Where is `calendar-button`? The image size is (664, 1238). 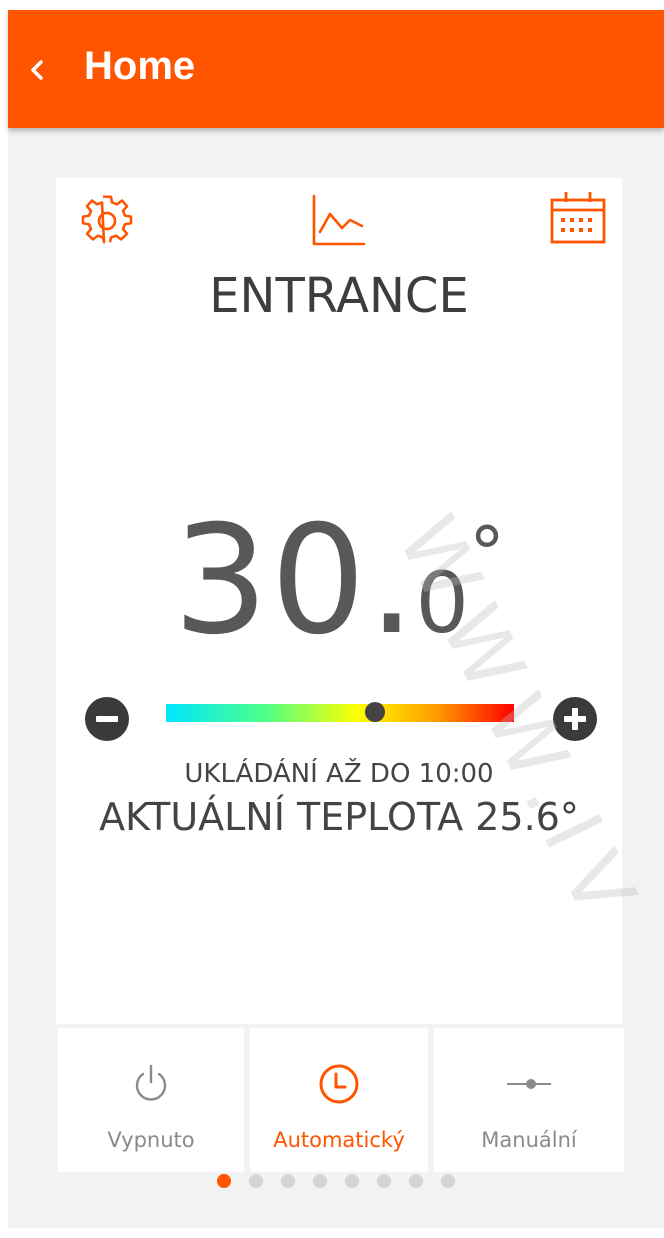
calendar-button is located at coordinates (578, 218).